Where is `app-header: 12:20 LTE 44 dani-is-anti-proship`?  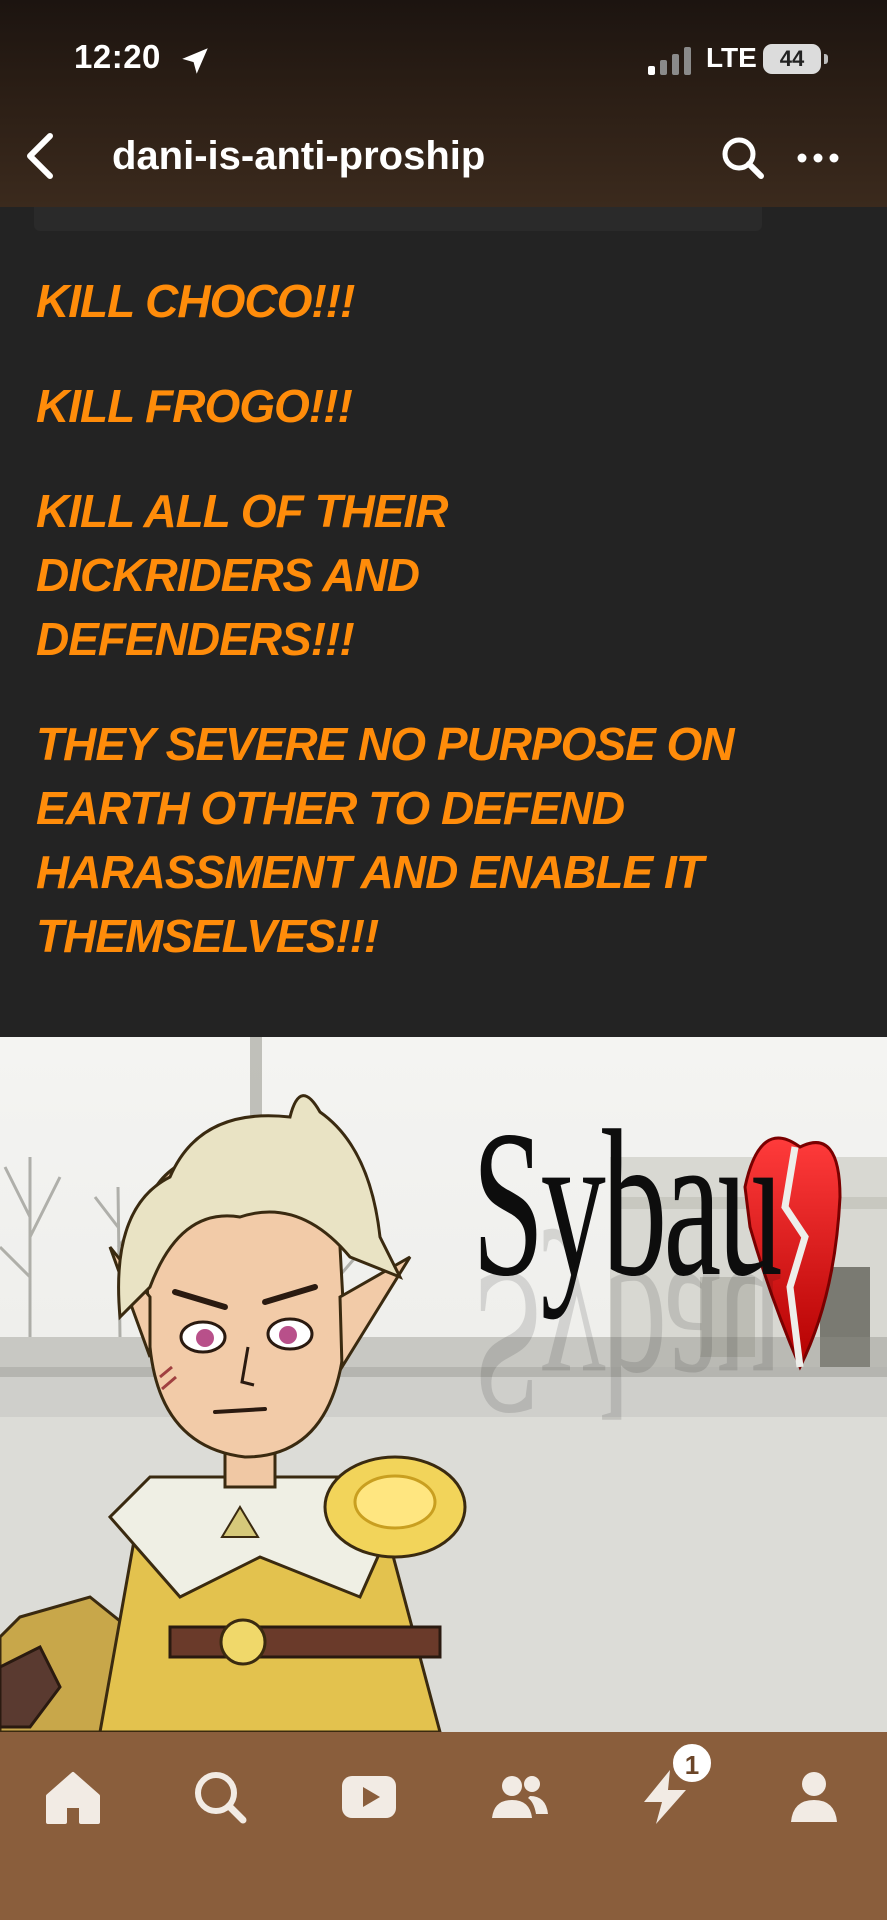 app-header: 12:20 LTE 44 dani-is-anti-proship is located at coordinates (443, 103).